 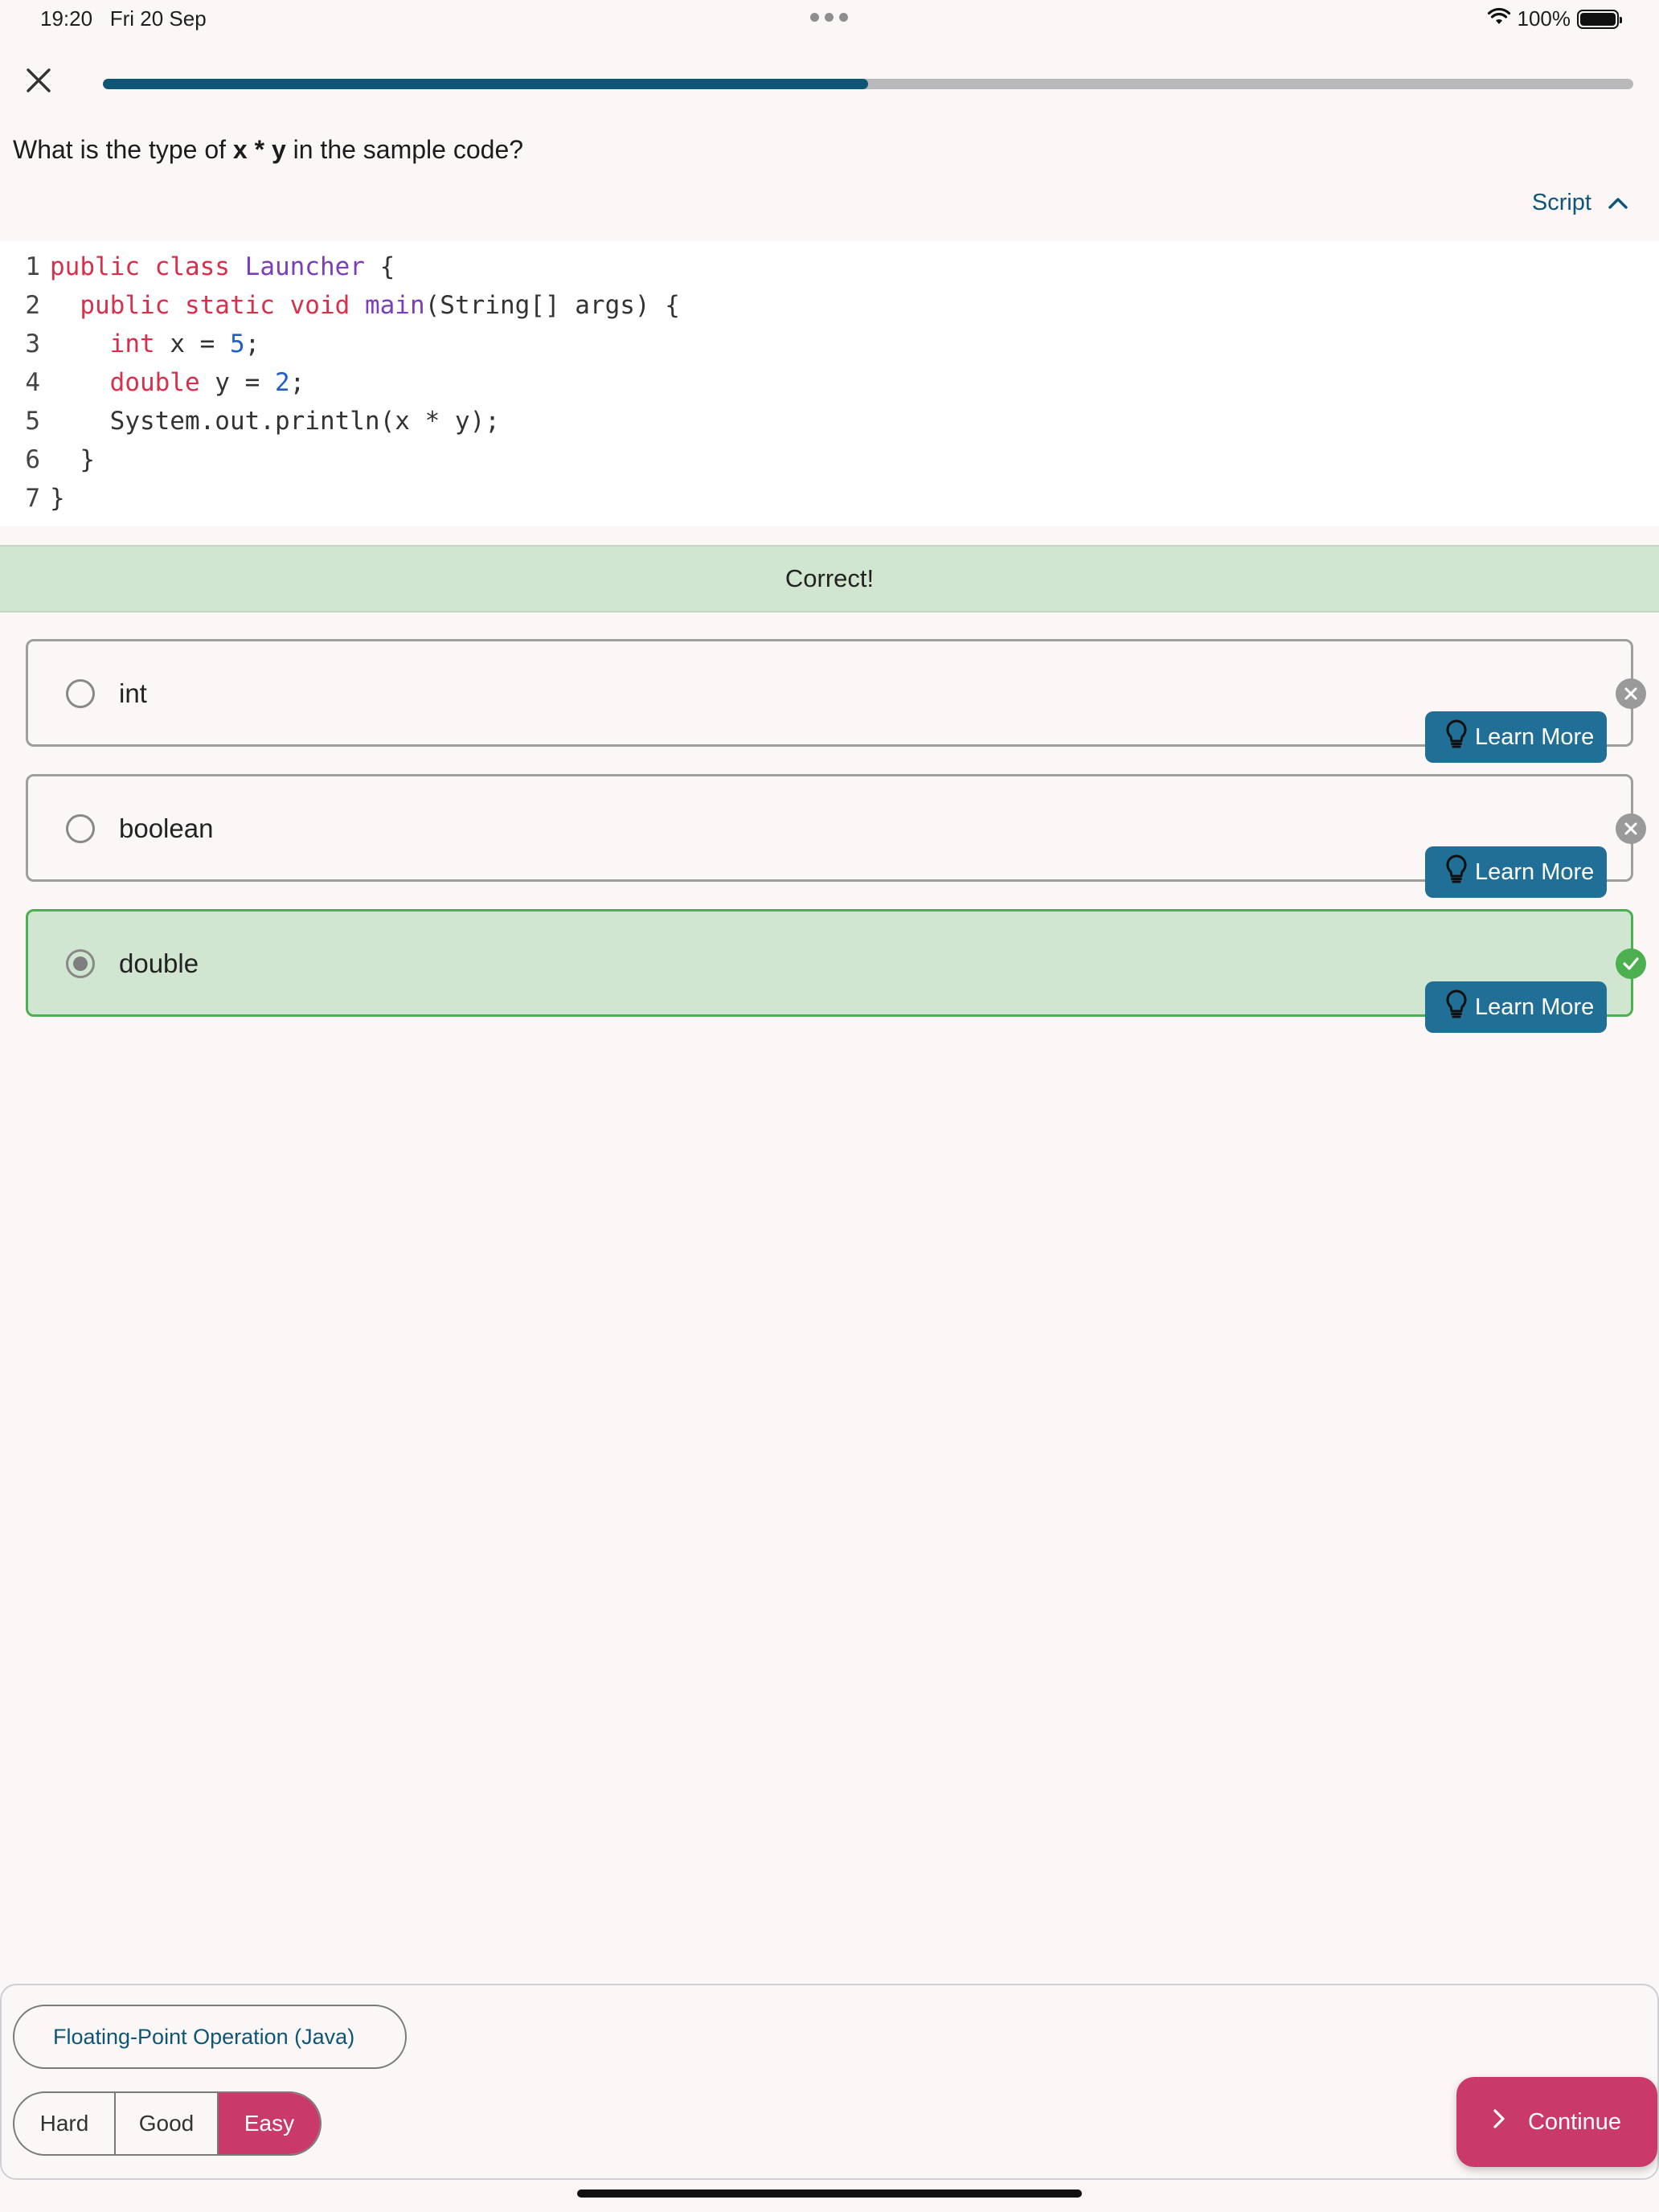 I want to click on line-number: 7, so click(x=32, y=498).